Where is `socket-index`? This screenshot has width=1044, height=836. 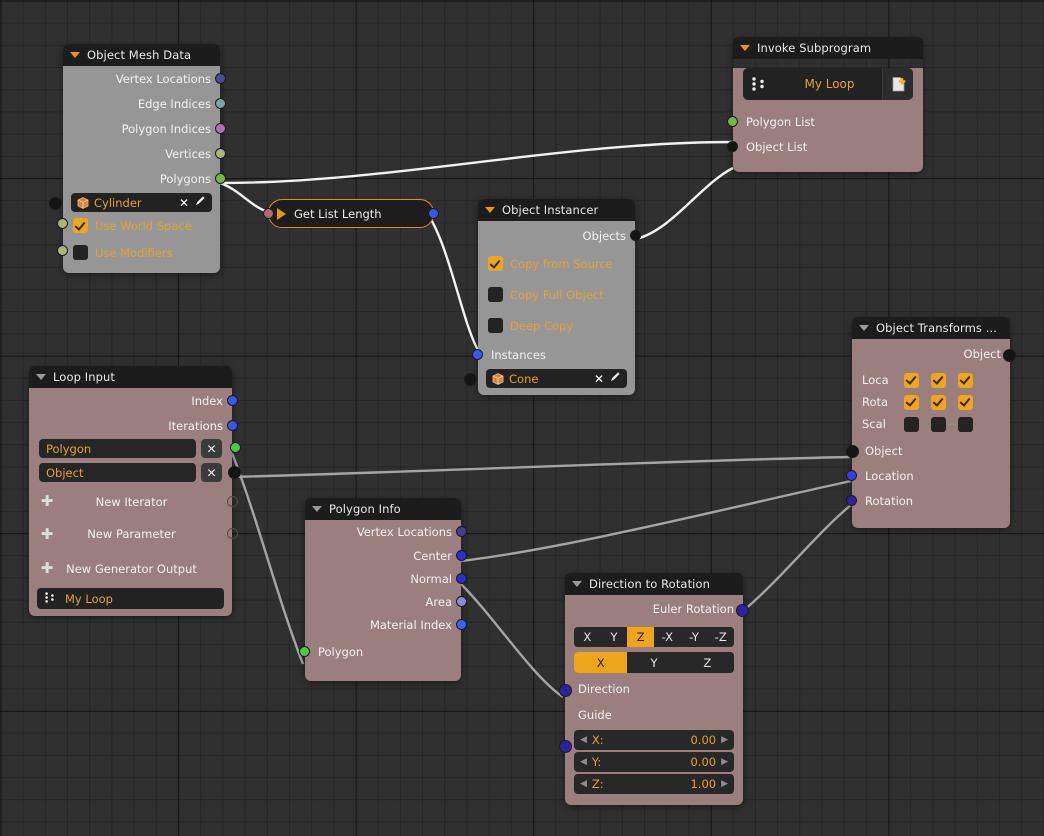
socket-index is located at coordinates (232, 400).